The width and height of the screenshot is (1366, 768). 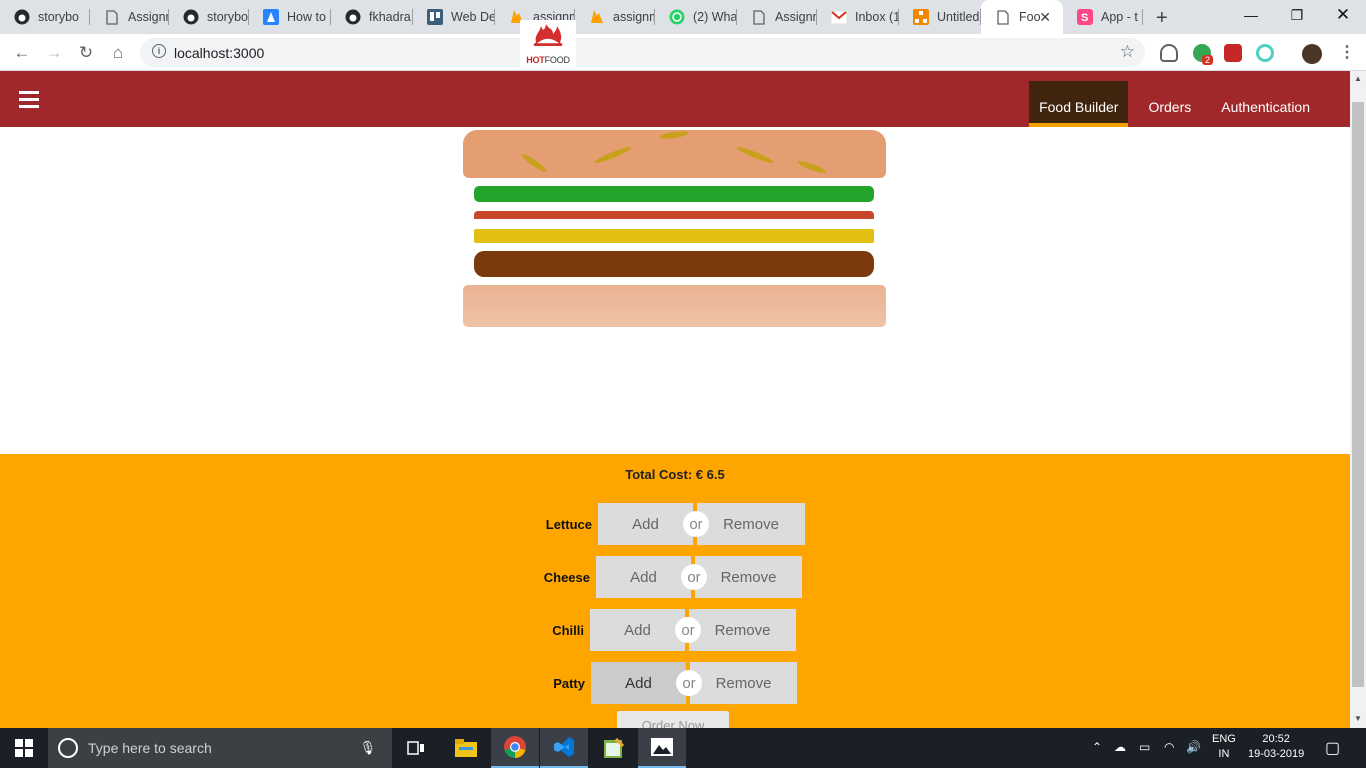 I want to click on patty-layer, so click(x=674, y=264).